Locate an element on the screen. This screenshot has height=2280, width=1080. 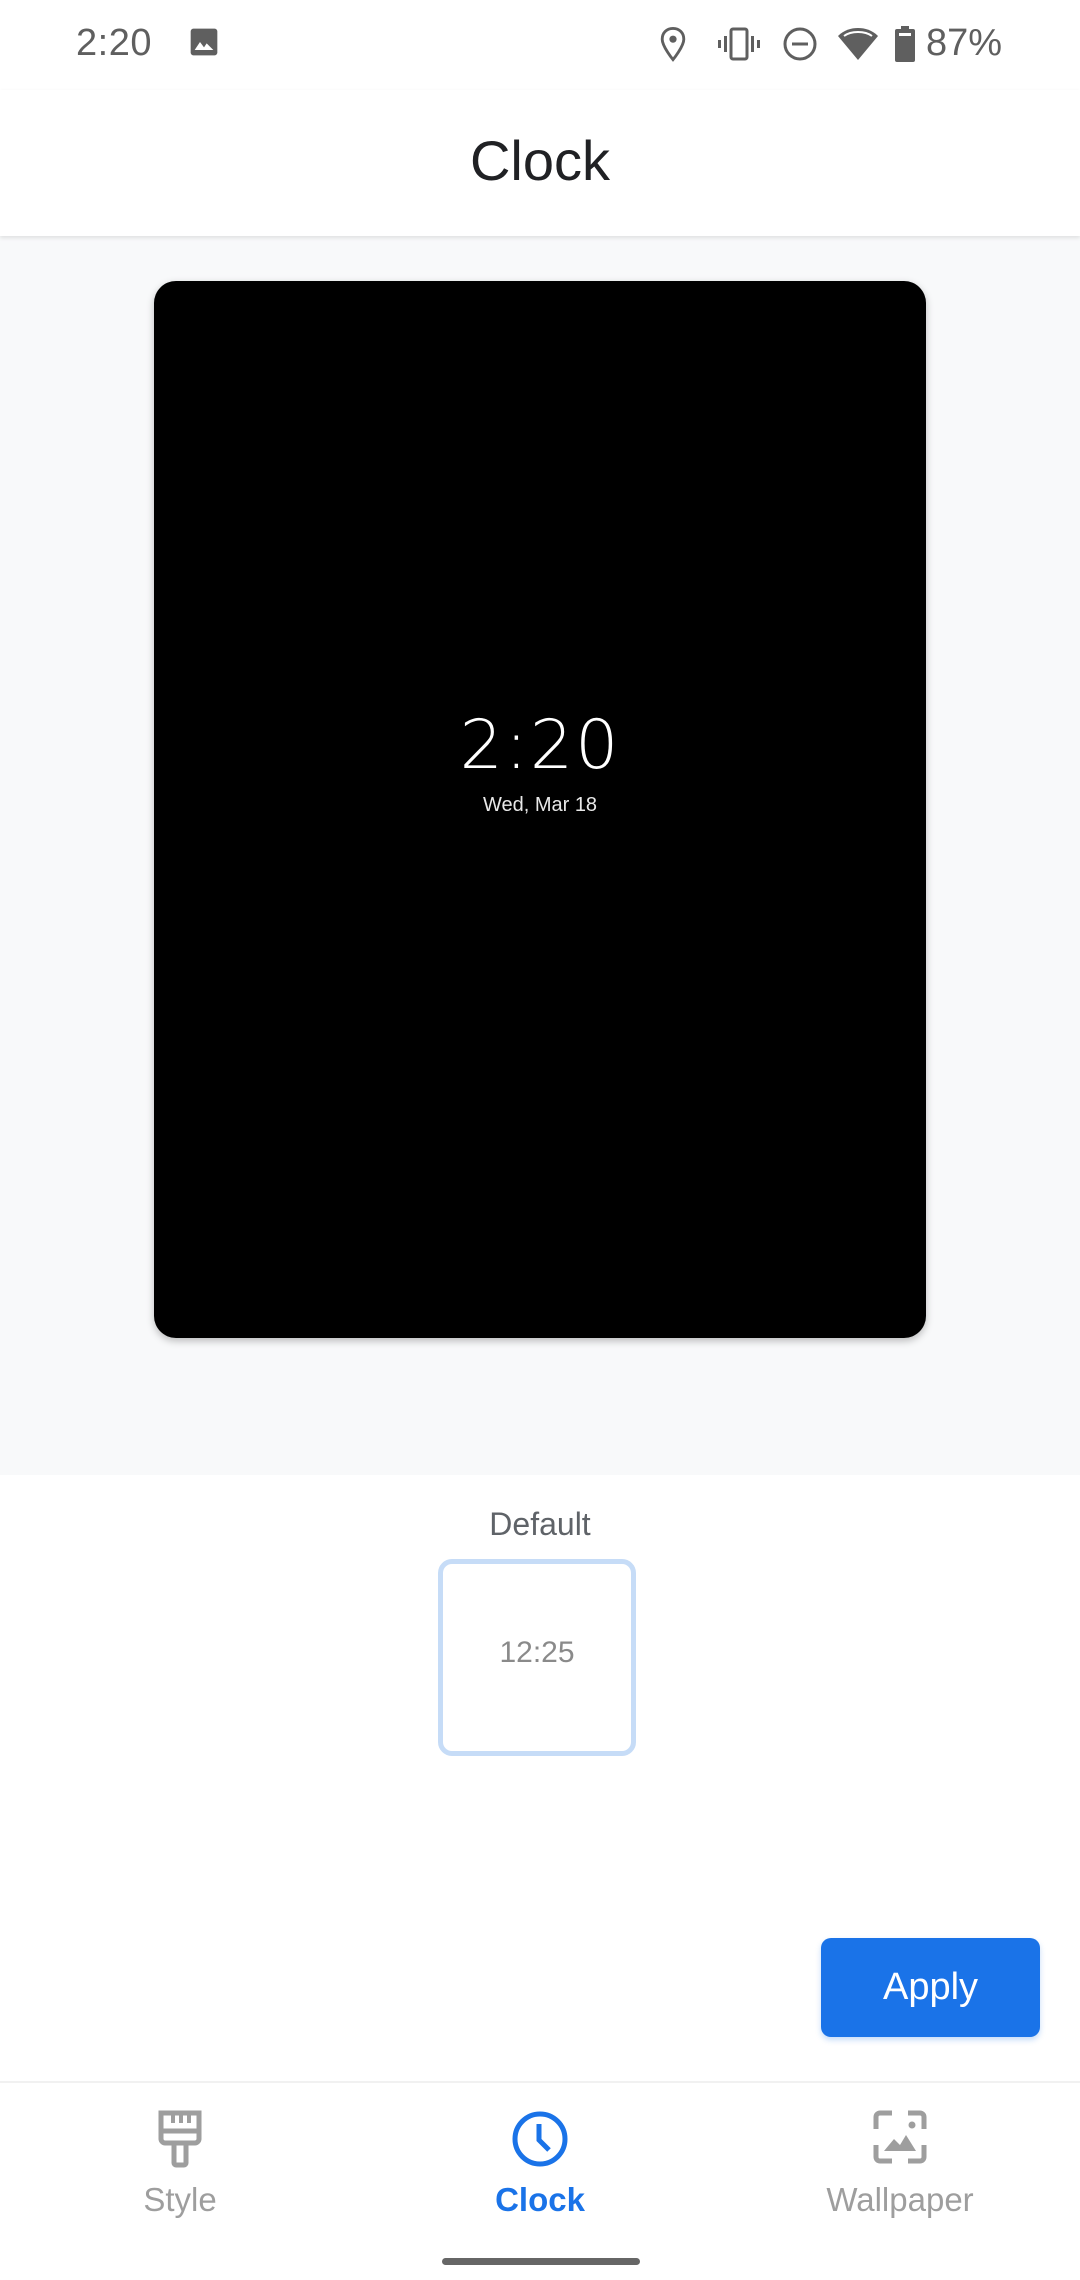
nav-item-clock: Clock is located at coordinates (540, 2163).